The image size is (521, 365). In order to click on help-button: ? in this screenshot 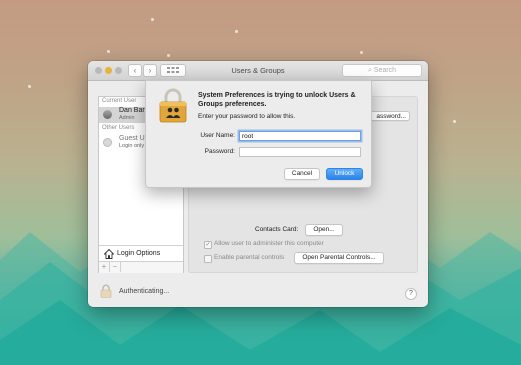, I will do `click(411, 294)`.